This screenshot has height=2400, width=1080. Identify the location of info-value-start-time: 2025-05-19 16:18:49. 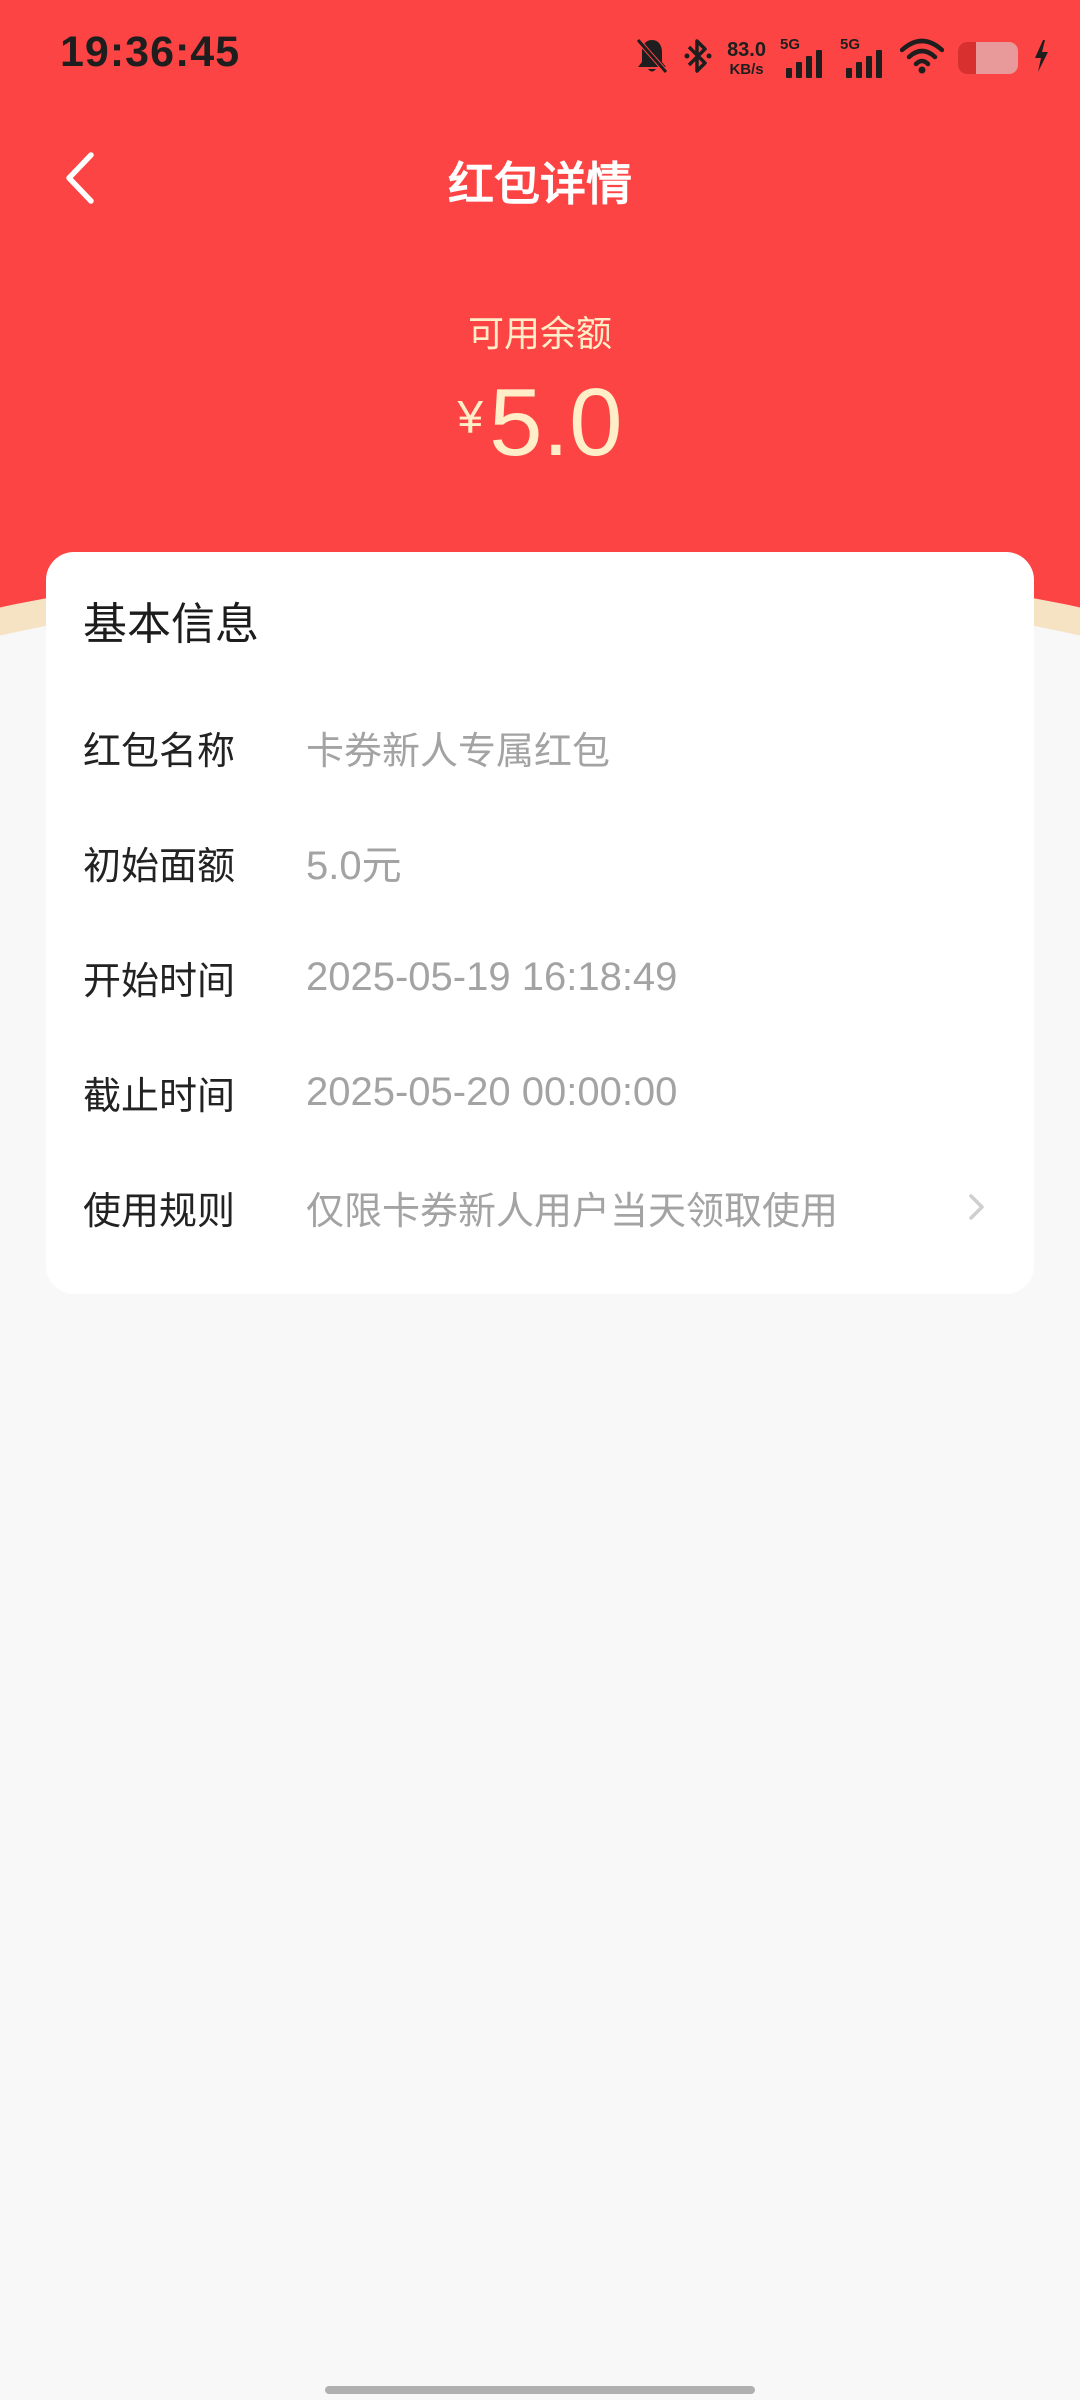
(492, 976).